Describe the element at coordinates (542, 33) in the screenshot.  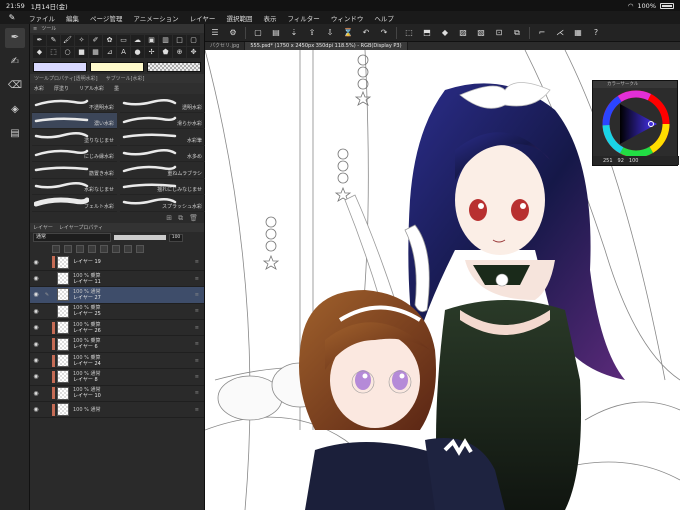
I see `ruler-icon: ⌐` at that location.